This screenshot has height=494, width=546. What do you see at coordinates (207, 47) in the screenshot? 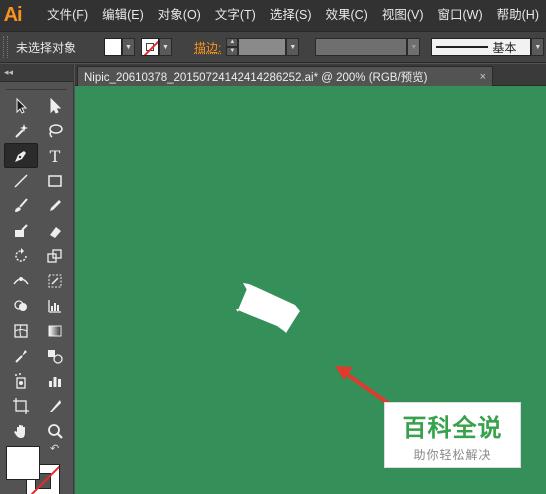
I see `stroke-label: 描边:` at bounding box center [207, 47].